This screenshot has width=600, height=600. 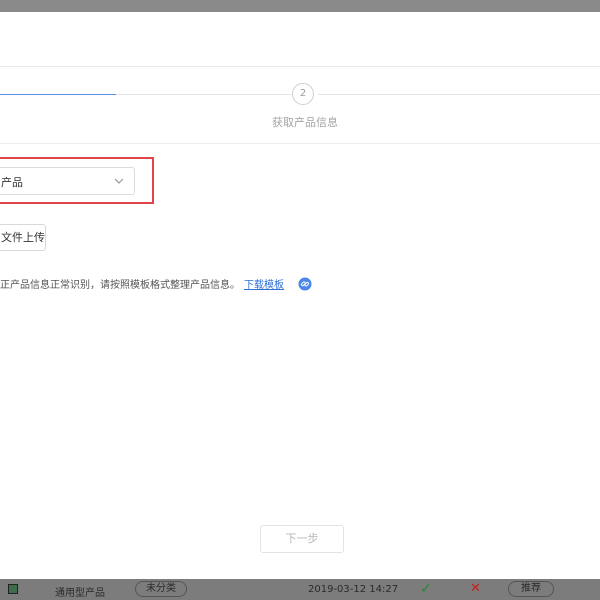 What do you see at coordinates (12, 182) in the screenshot?
I see `product-type-value: 产品` at bounding box center [12, 182].